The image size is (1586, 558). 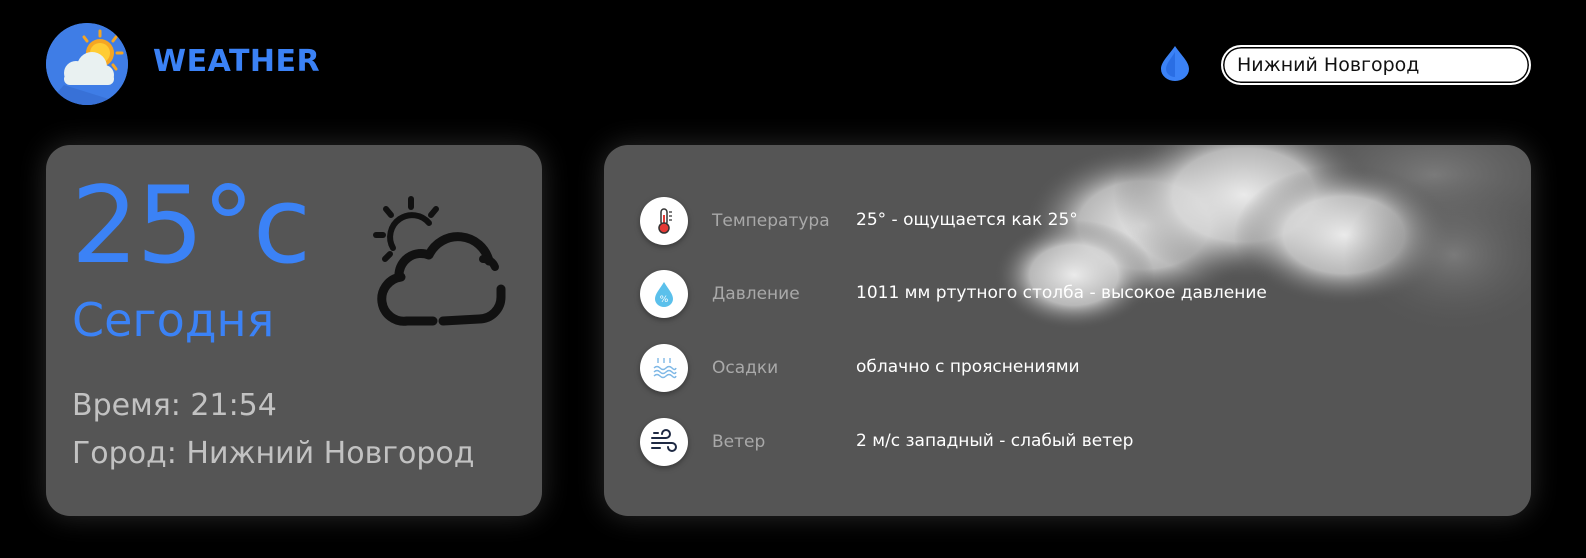 I want to click on partly-cloudy-icon, so click(x=441, y=263).